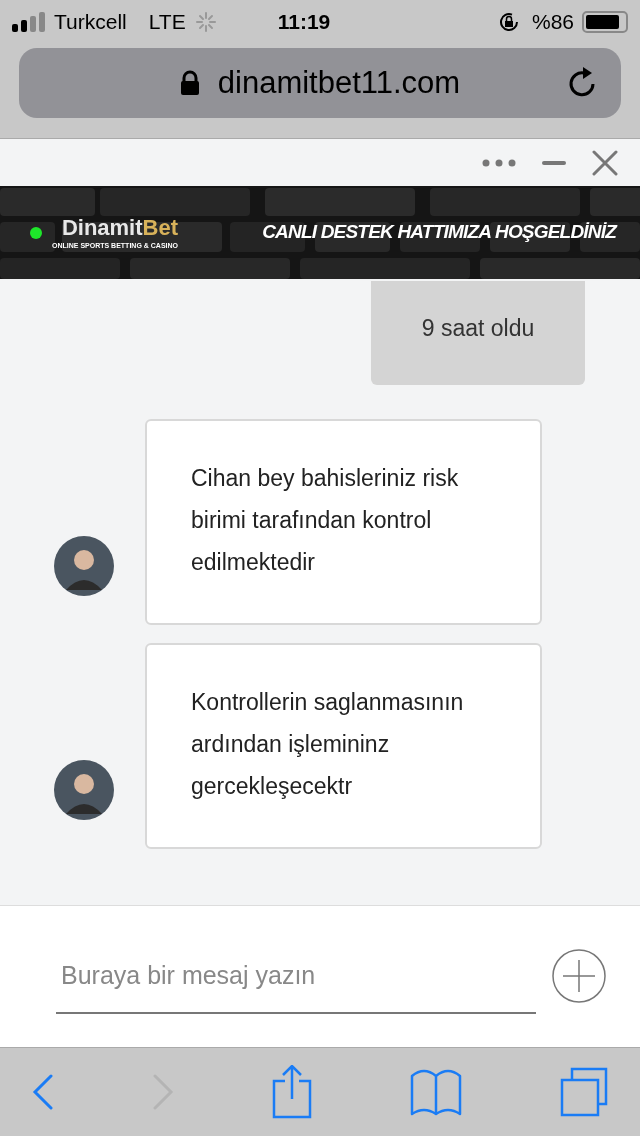 The image size is (640, 1136). I want to click on tabs-icon, so click(584, 1092).